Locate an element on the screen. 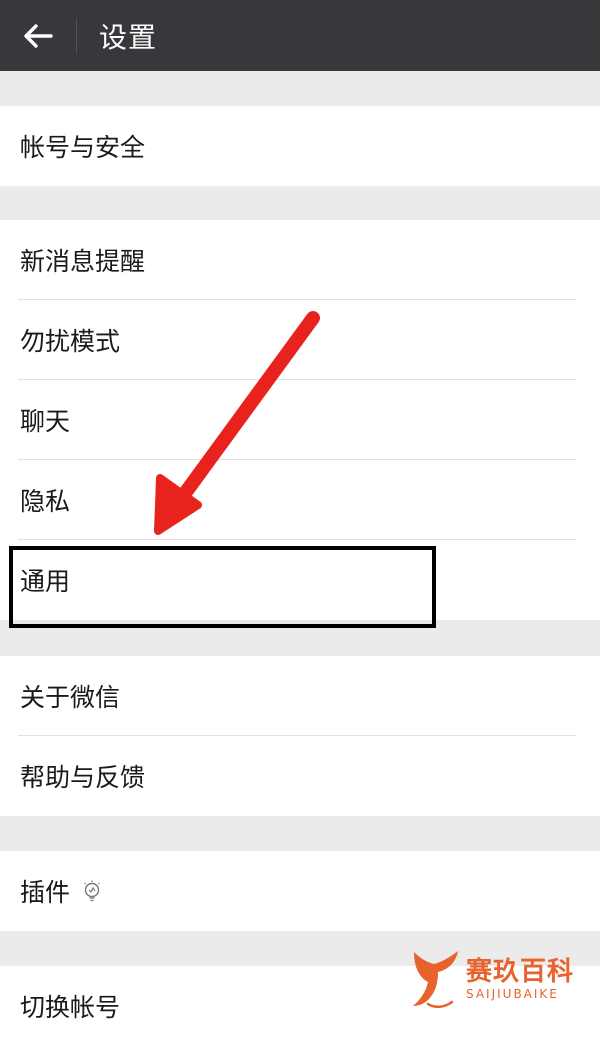 This screenshot has width=600, height=1046. title-bar: 设置 is located at coordinates (300, 35).